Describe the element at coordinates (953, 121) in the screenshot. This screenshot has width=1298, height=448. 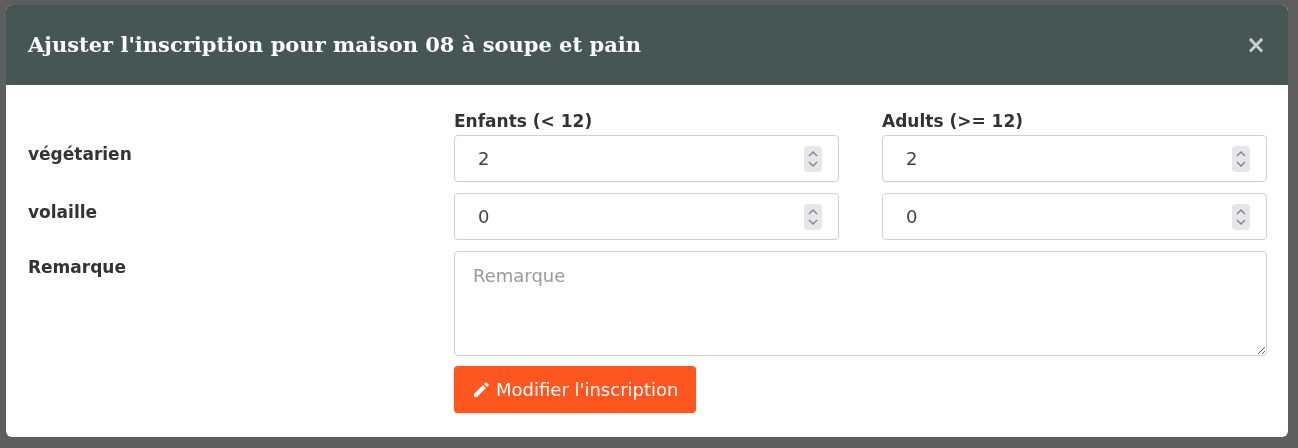
I see `column-header: Adults (>= 12)` at that location.